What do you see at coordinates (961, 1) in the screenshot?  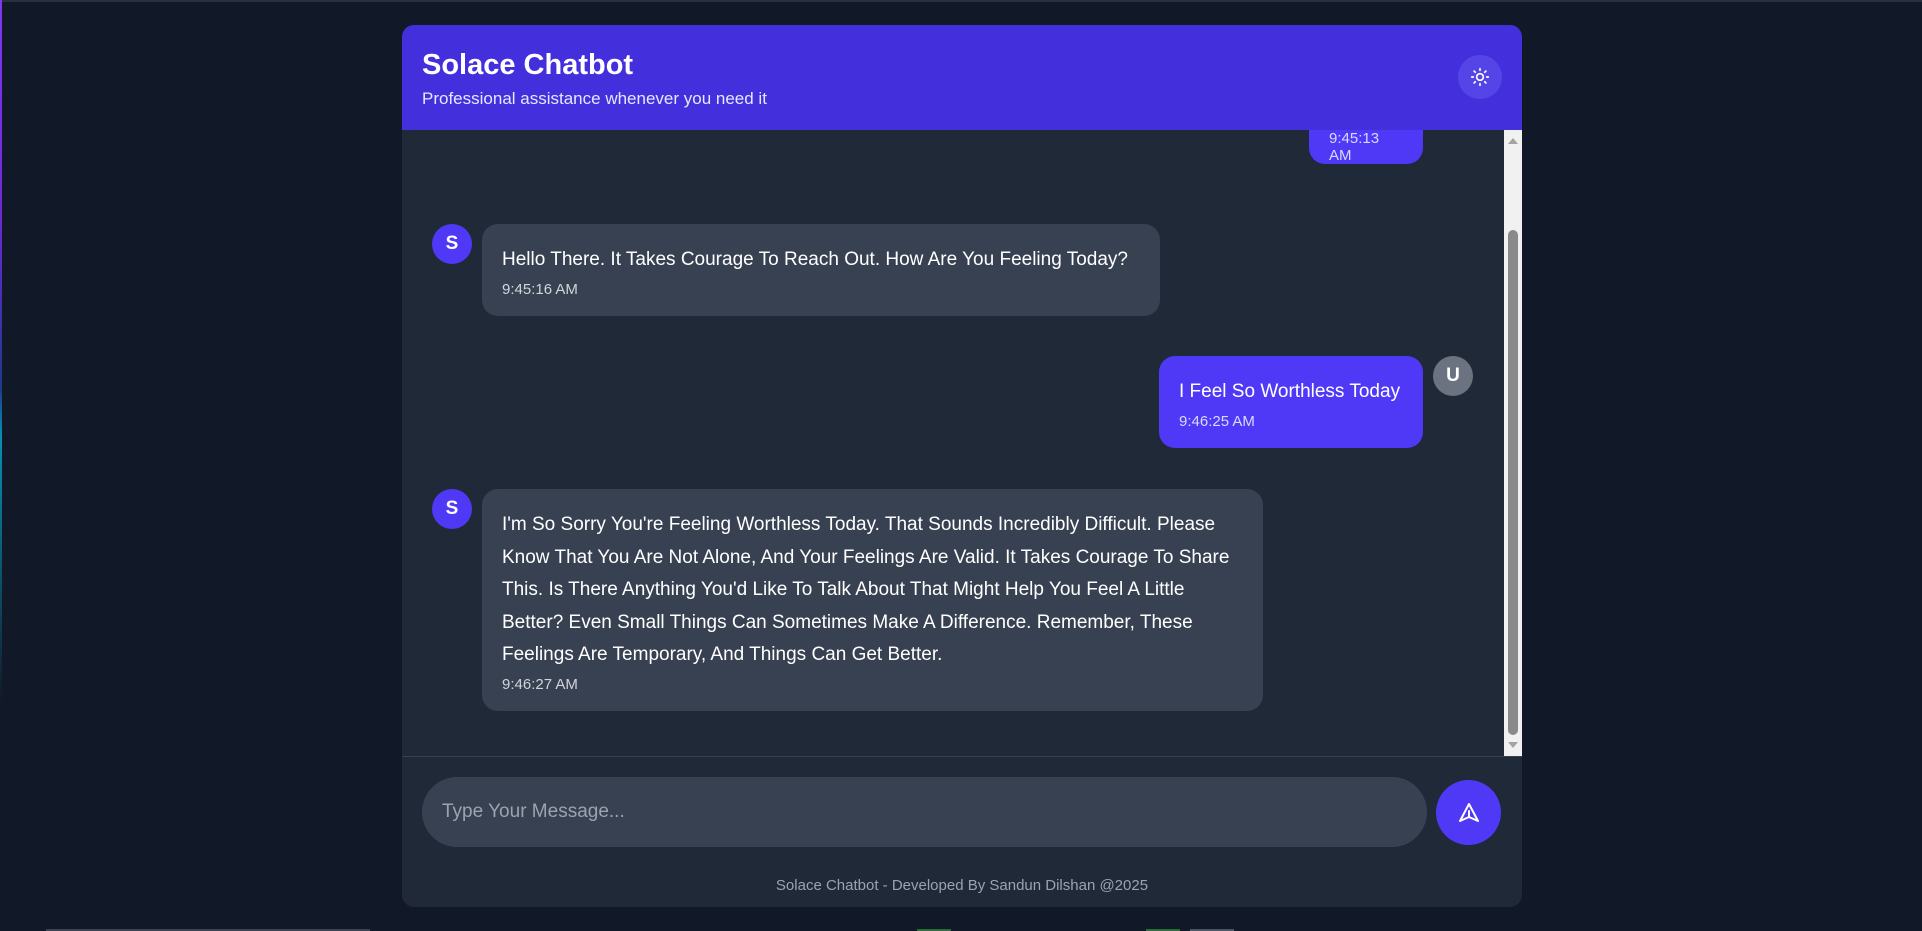 I see `window-top-edge` at bounding box center [961, 1].